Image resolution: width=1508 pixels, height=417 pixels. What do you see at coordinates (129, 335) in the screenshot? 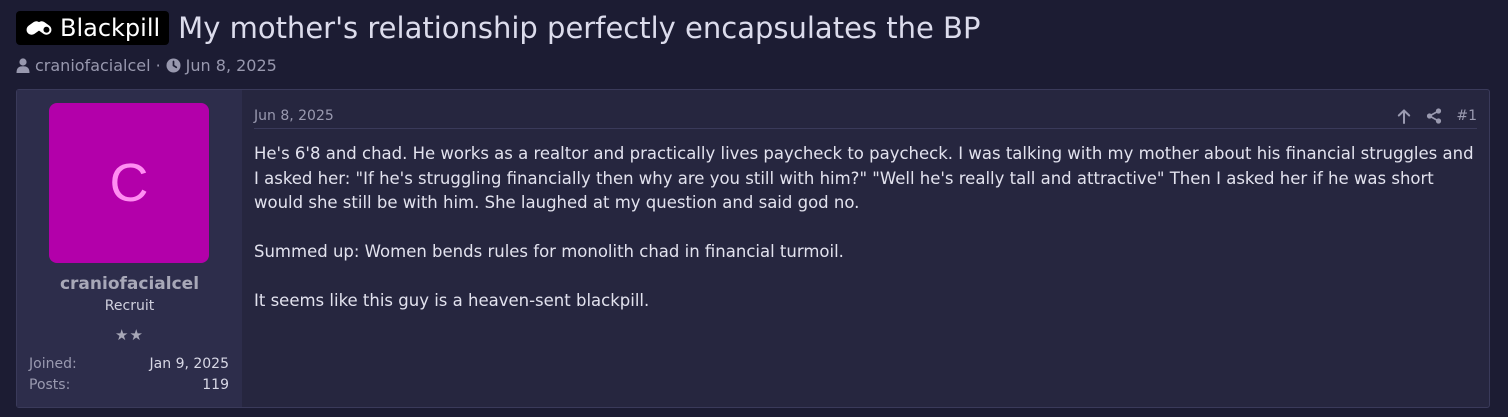
I see `user-rank-stars: ★★` at bounding box center [129, 335].